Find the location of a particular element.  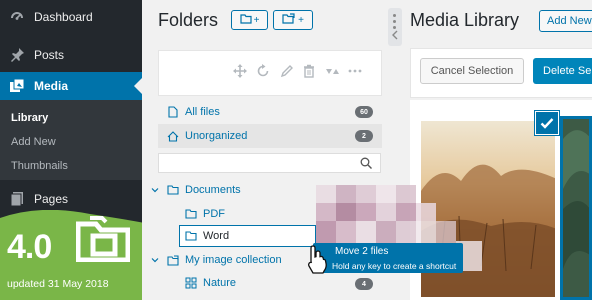

folder-pdf-label: PDF is located at coordinates (214, 214).